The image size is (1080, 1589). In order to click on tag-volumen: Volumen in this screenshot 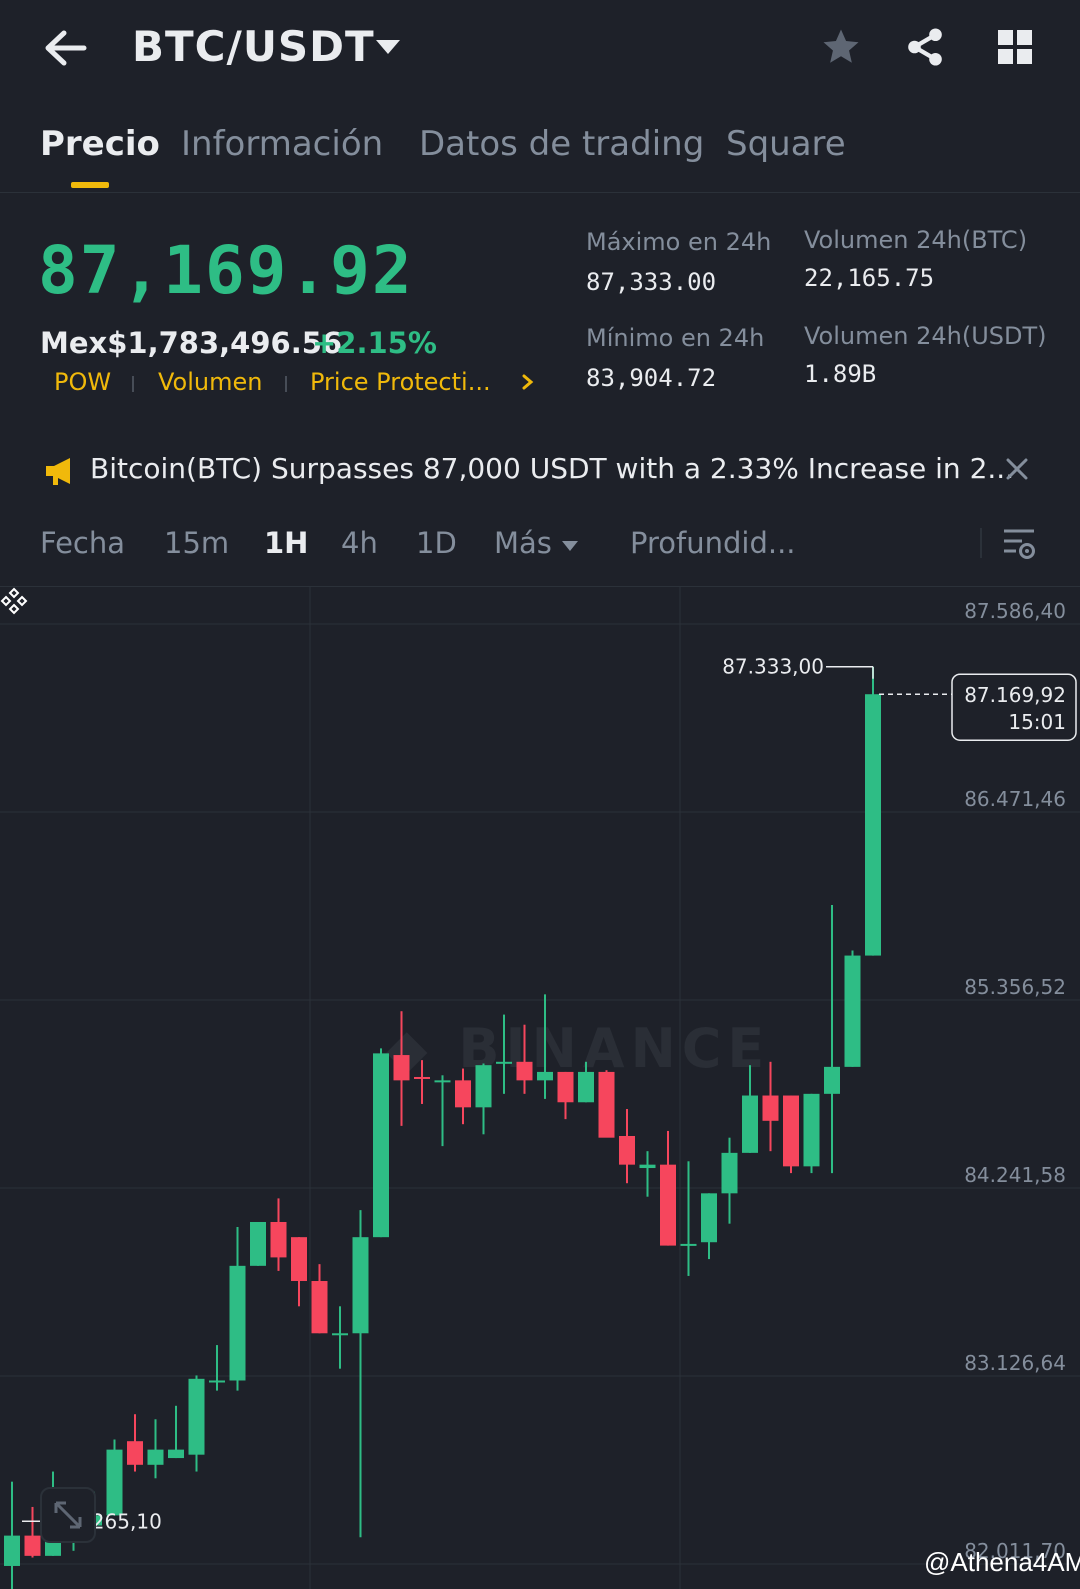, I will do `click(210, 382)`.